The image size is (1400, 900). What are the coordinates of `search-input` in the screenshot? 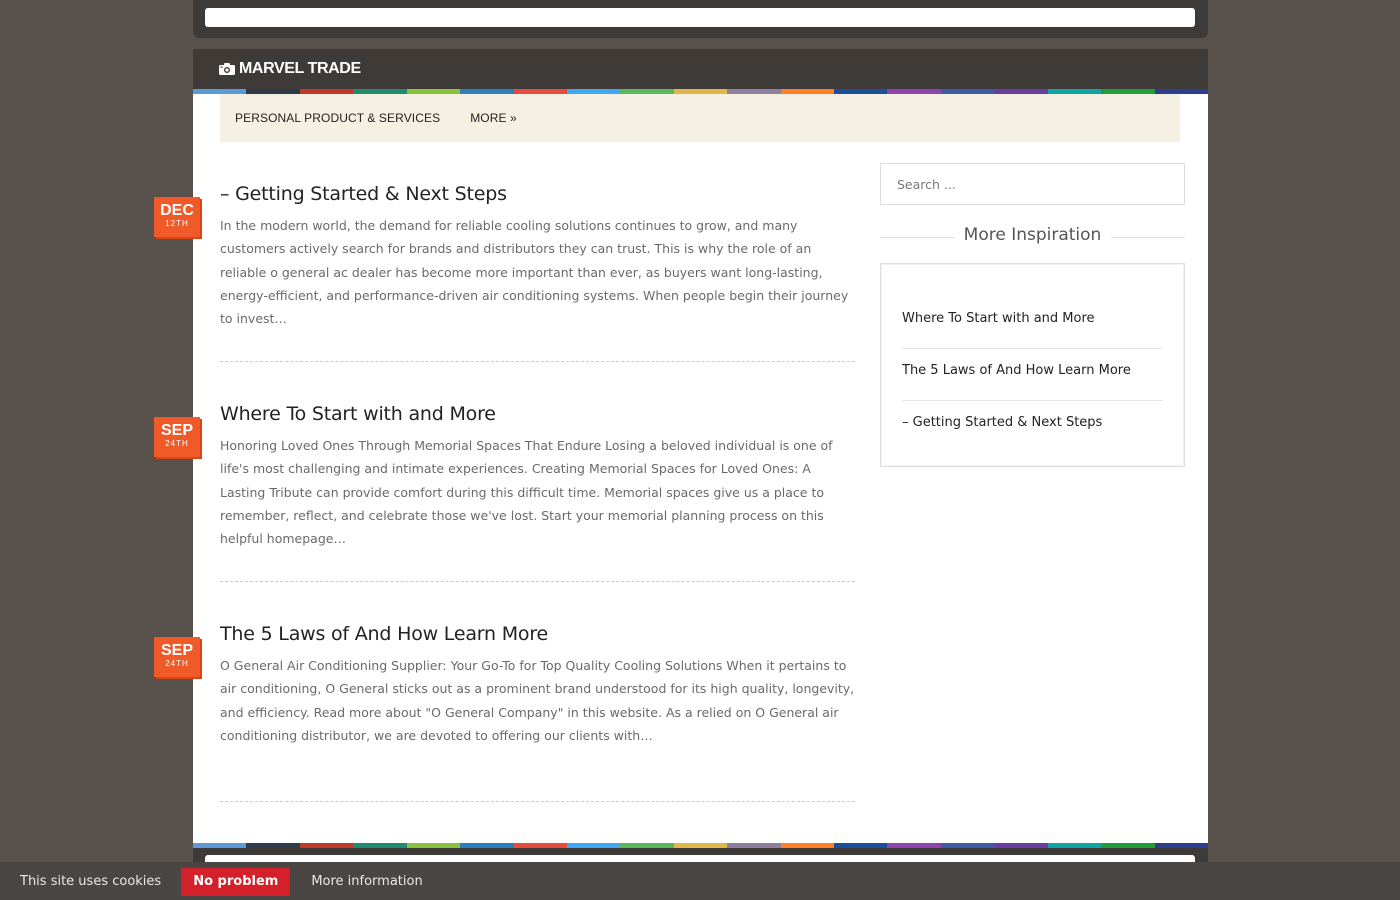 It's located at (1032, 184).